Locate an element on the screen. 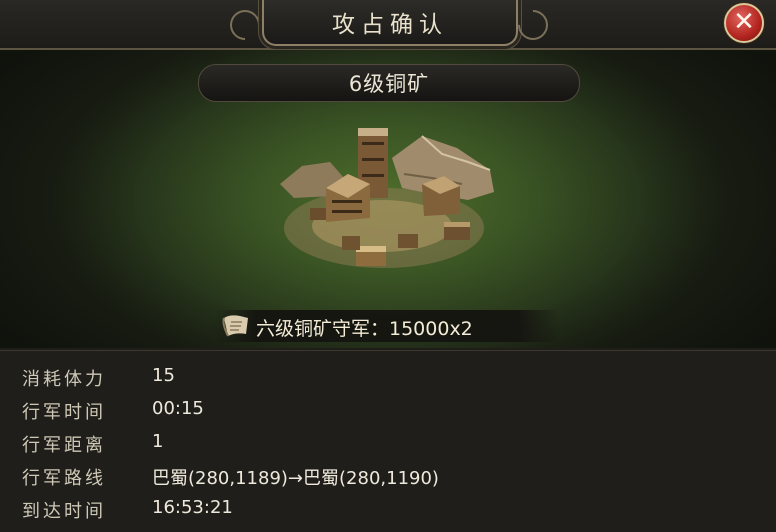 This screenshot has height=532, width=776. copper-mine-image is located at coordinates (387, 202).